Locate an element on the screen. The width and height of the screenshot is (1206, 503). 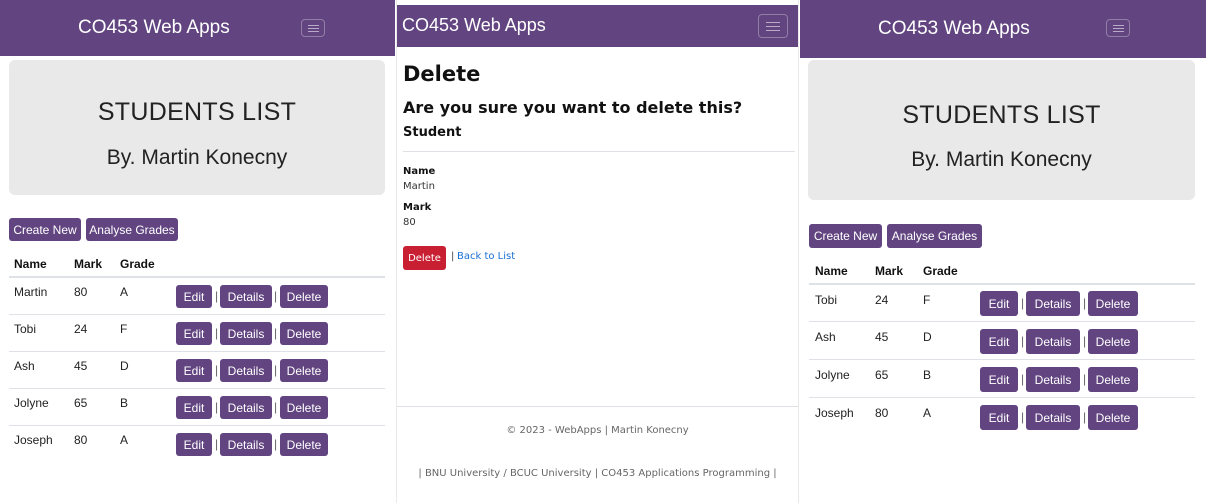
mark-label: Mark is located at coordinates (417, 207).